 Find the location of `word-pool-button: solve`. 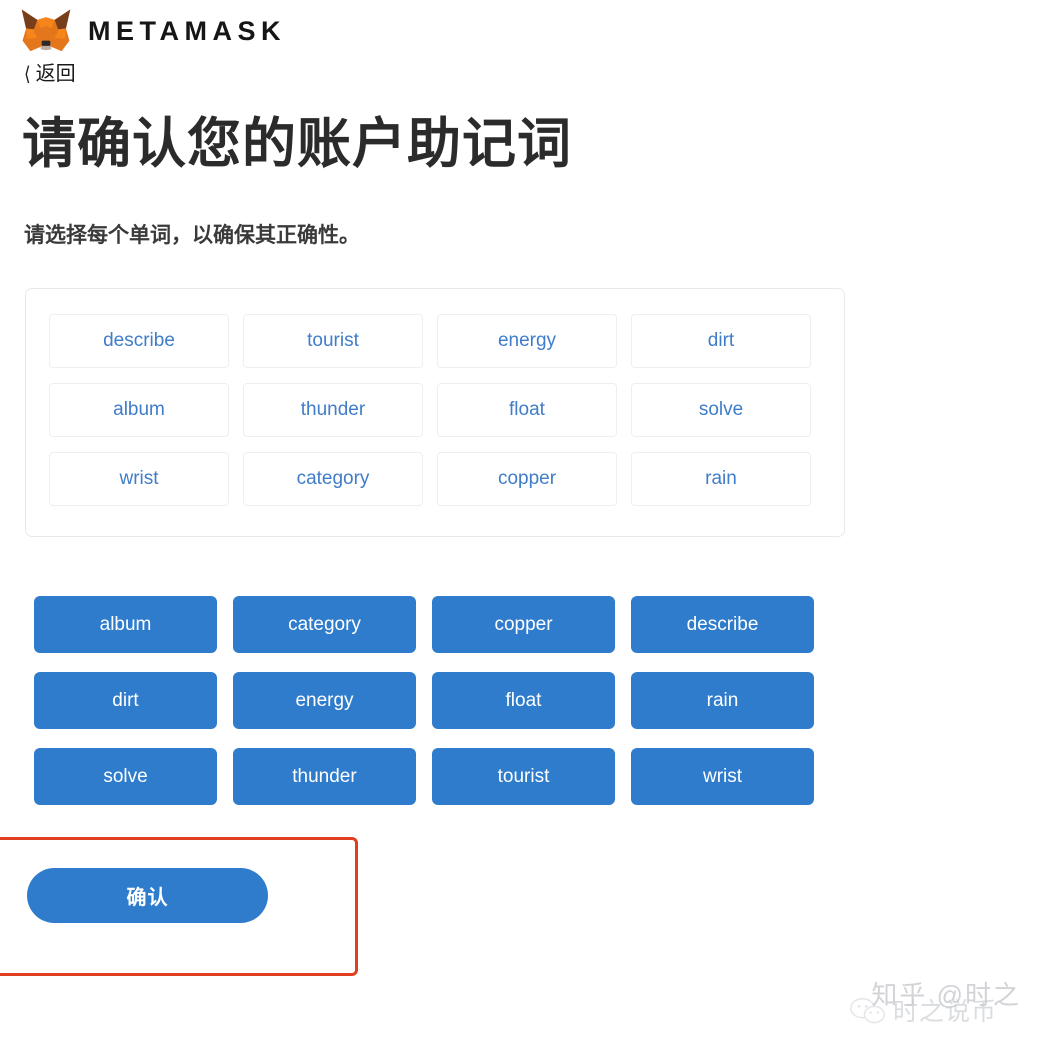

word-pool-button: solve is located at coordinates (125, 776).